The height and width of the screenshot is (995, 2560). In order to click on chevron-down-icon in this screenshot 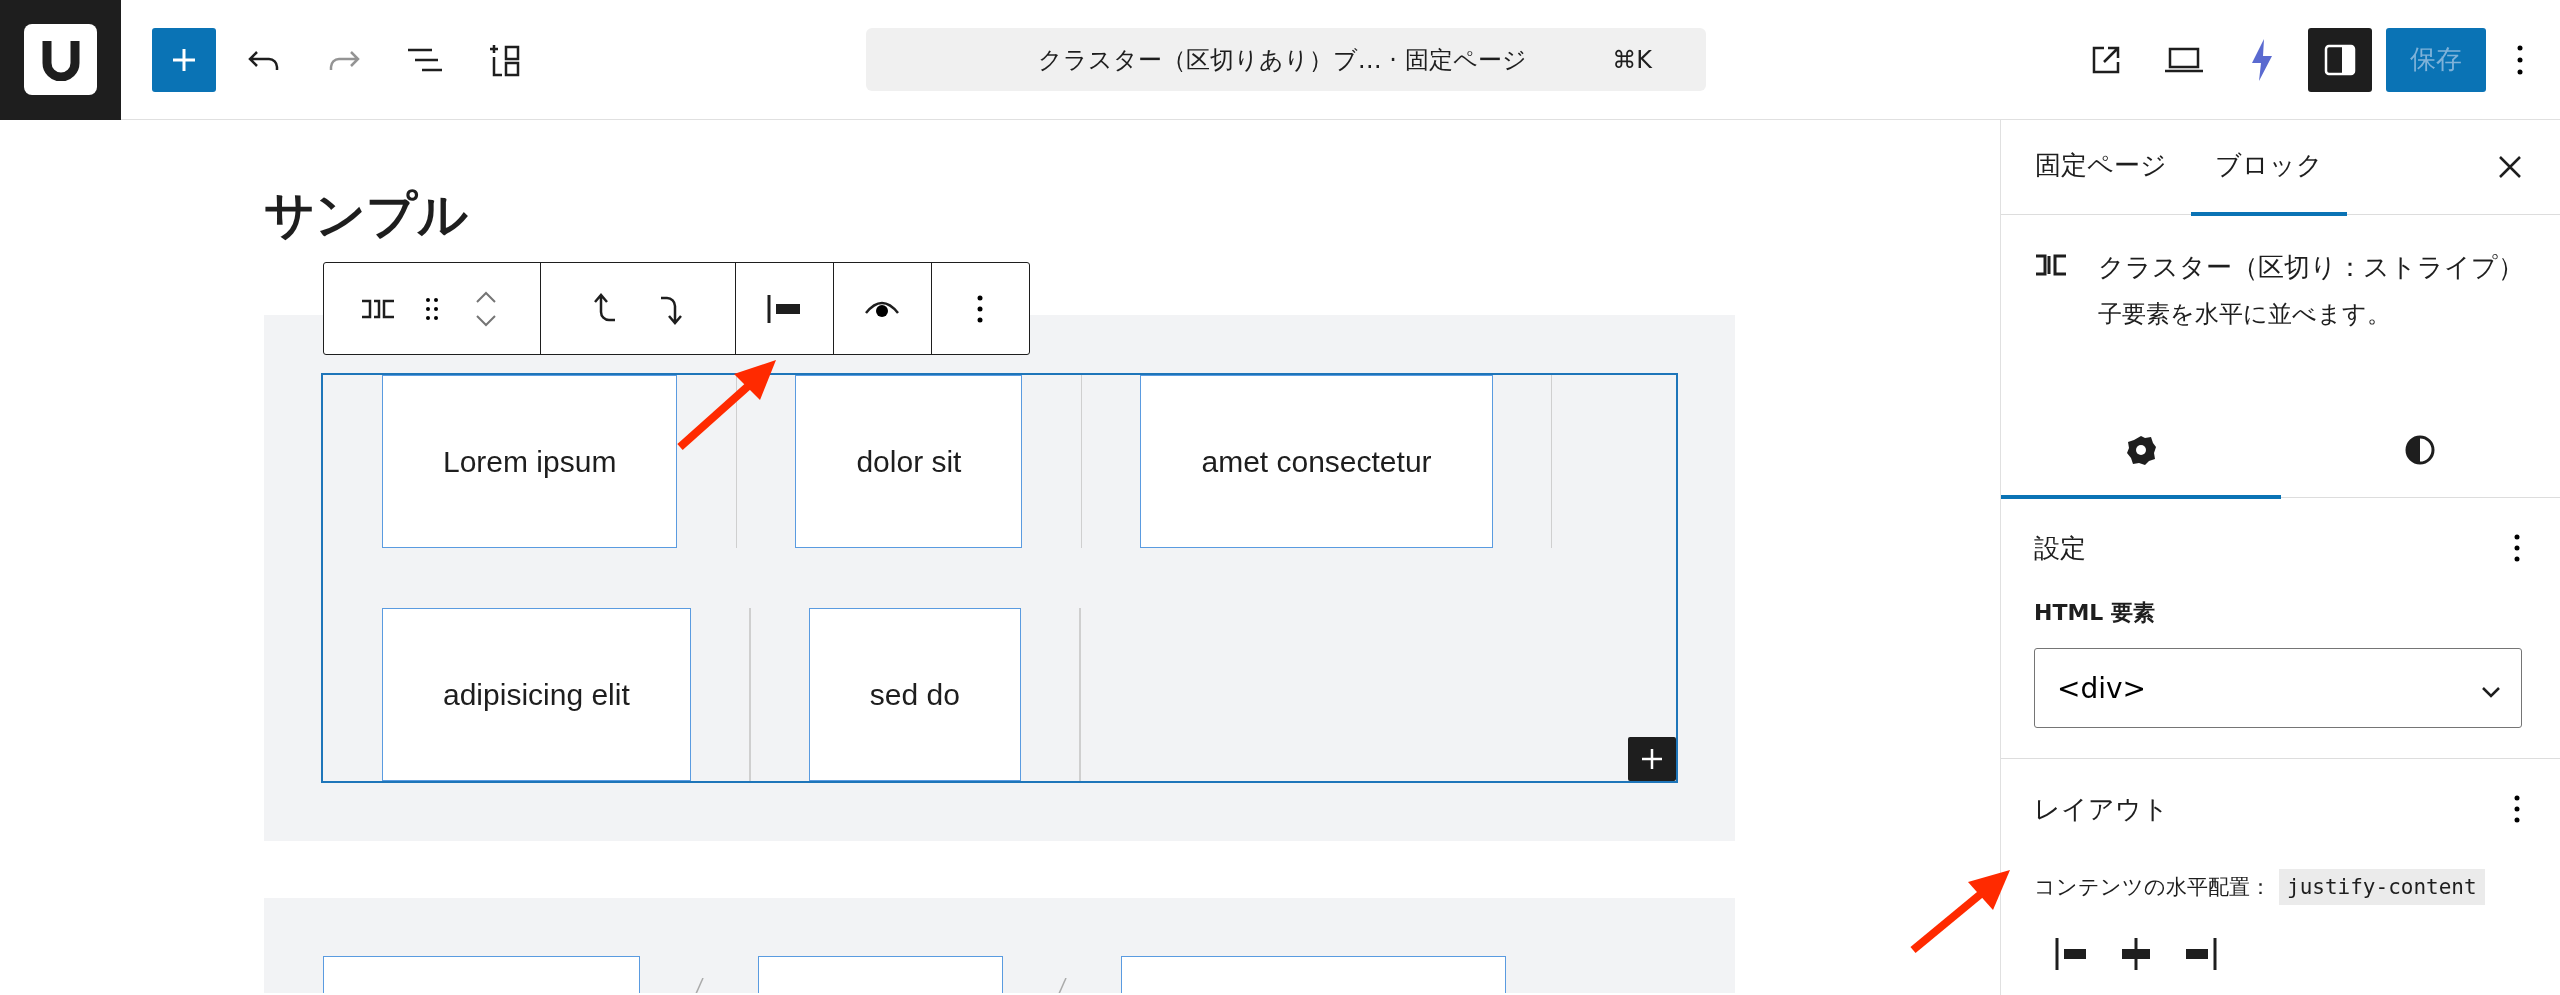, I will do `click(2491, 691)`.